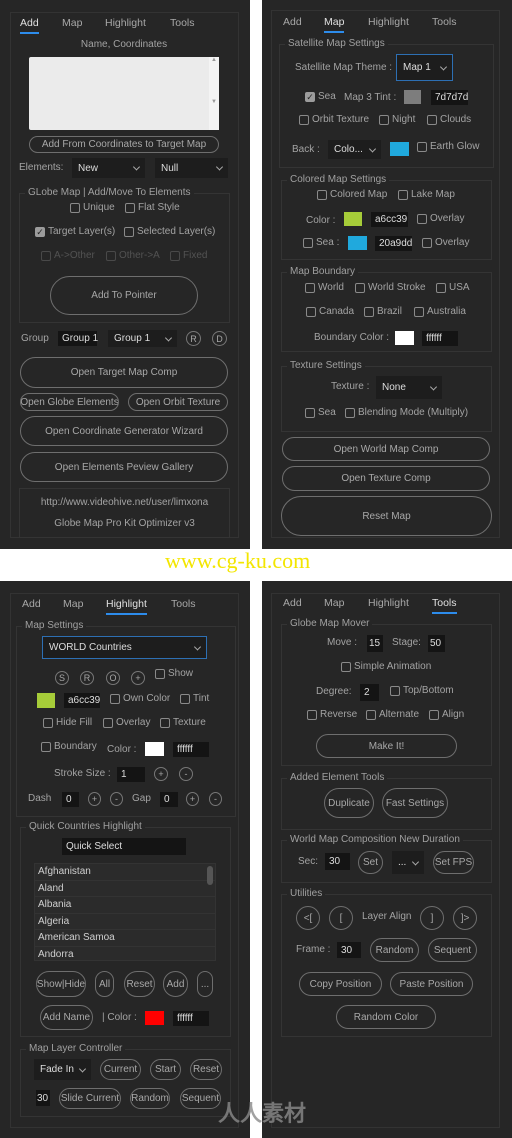  What do you see at coordinates (125, 905) in the screenshot?
I see `list-item: Albania` at bounding box center [125, 905].